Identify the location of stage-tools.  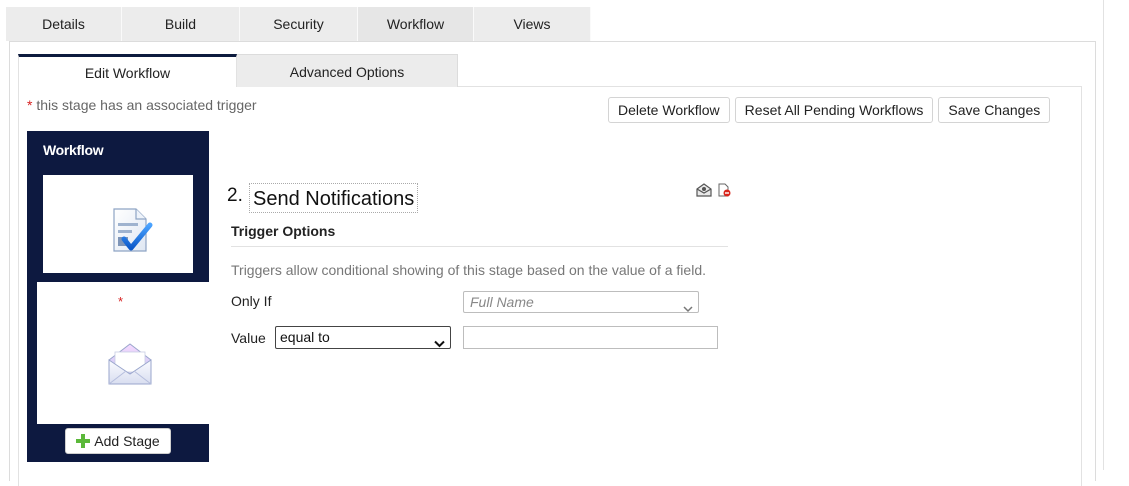
(713, 191).